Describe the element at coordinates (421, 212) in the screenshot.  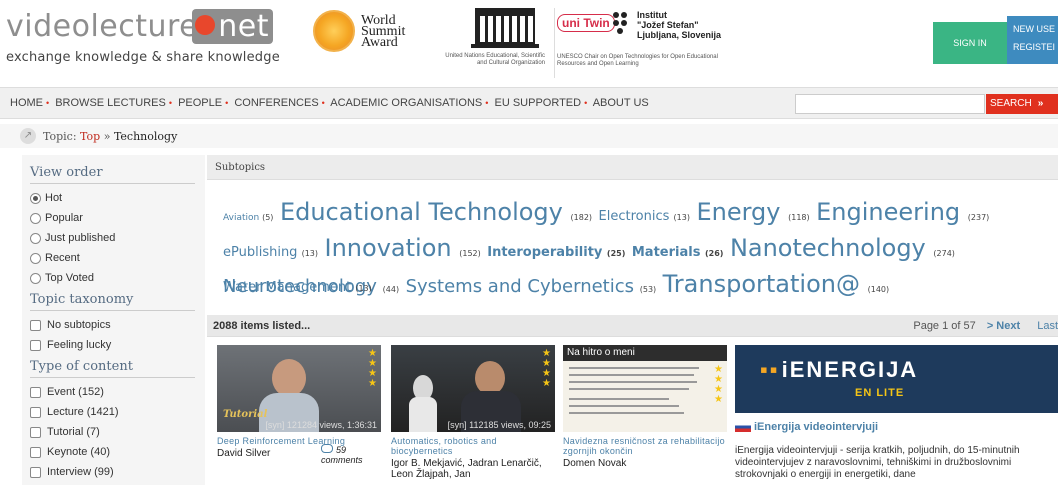
I see `tag-name: Educational Technology` at that location.